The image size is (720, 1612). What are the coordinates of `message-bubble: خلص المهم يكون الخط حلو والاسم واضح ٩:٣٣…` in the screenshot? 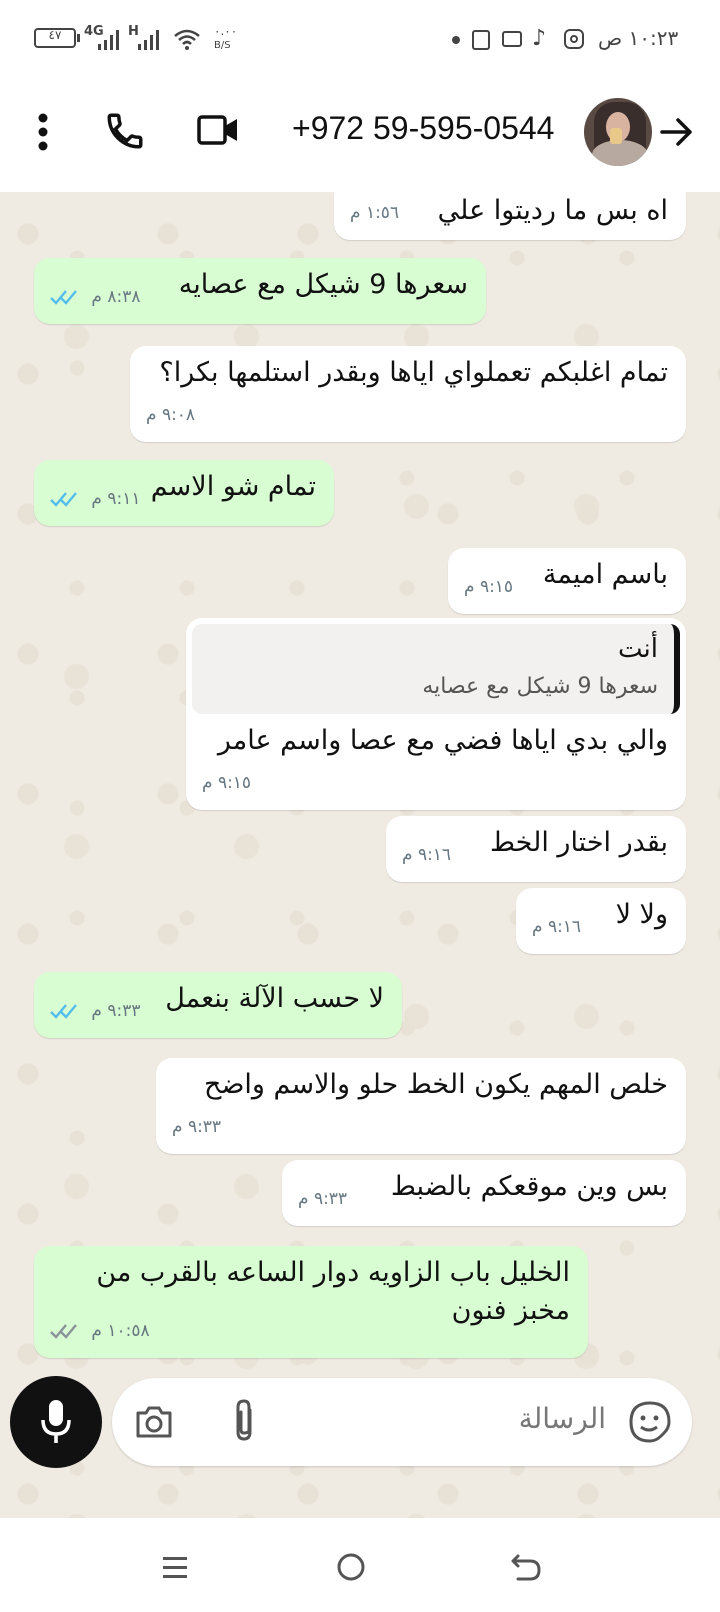 It's located at (421, 1106).